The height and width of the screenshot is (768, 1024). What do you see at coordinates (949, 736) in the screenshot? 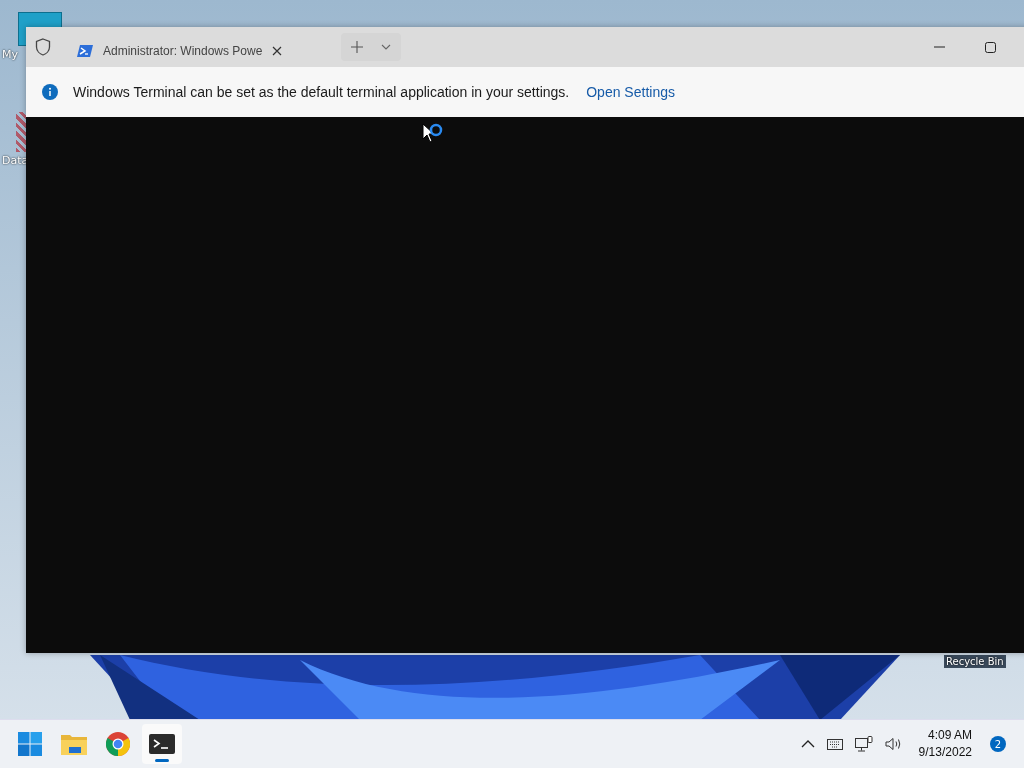
I see `clock-time: 4:09 AM` at bounding box center [949, 736].